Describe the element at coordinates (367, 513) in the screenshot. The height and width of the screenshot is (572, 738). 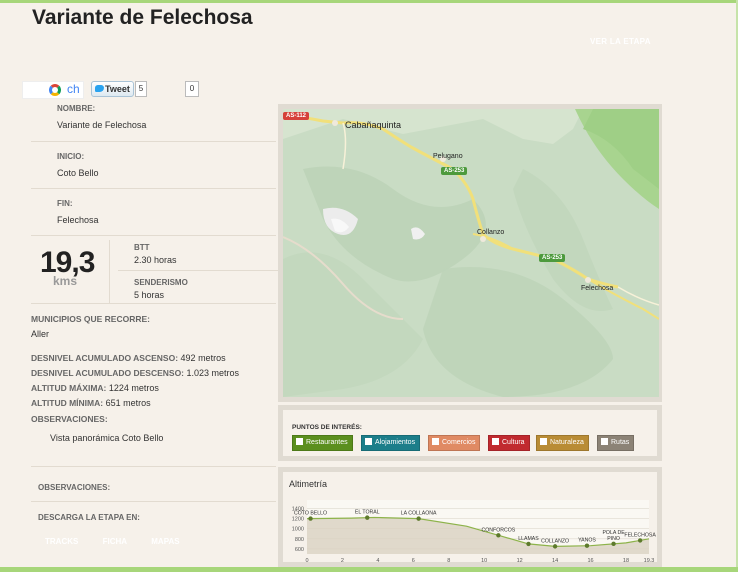
I see `waypoint-label: EL TORAL` at that location.